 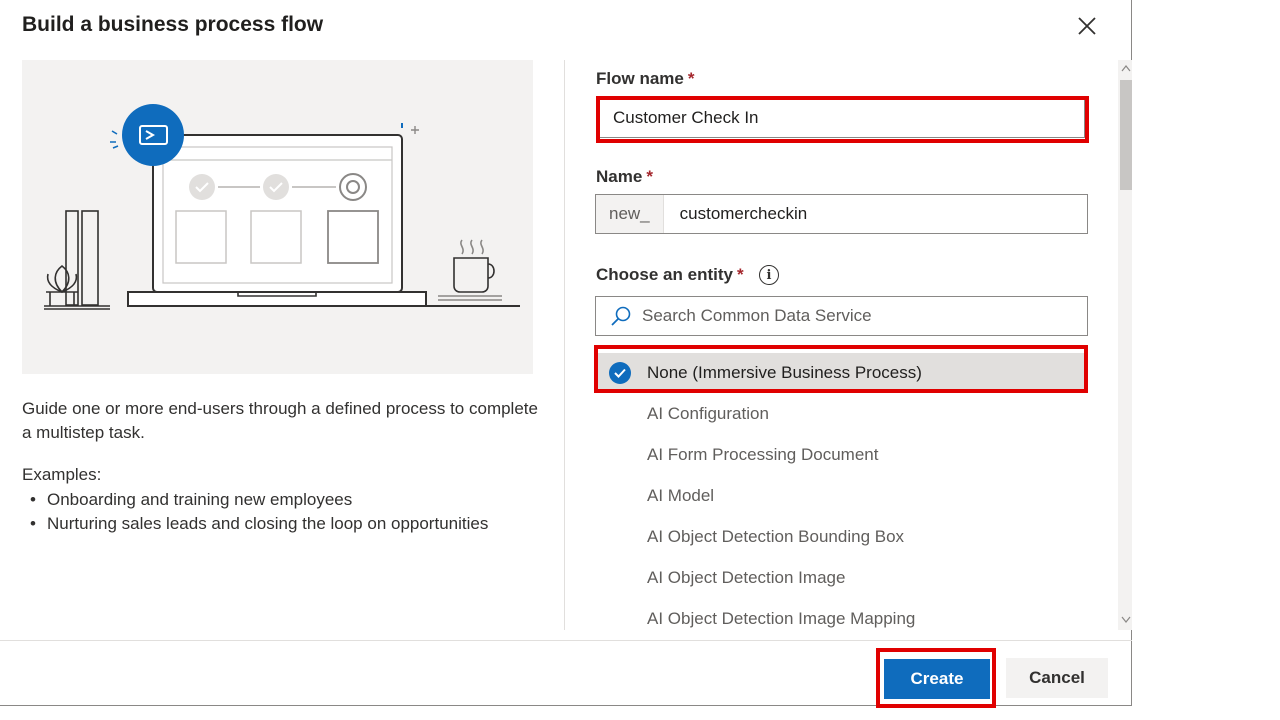 What do you see at coordinates (564, 345) in the screenshot?
I see `column-divider` at bounding box center [564, 345].